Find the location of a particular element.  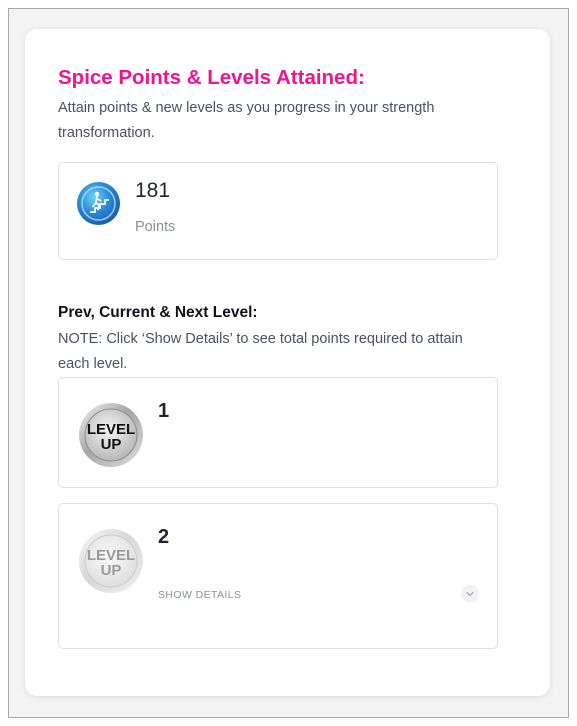

level-number: 2 is located at coordinates (164, 537).